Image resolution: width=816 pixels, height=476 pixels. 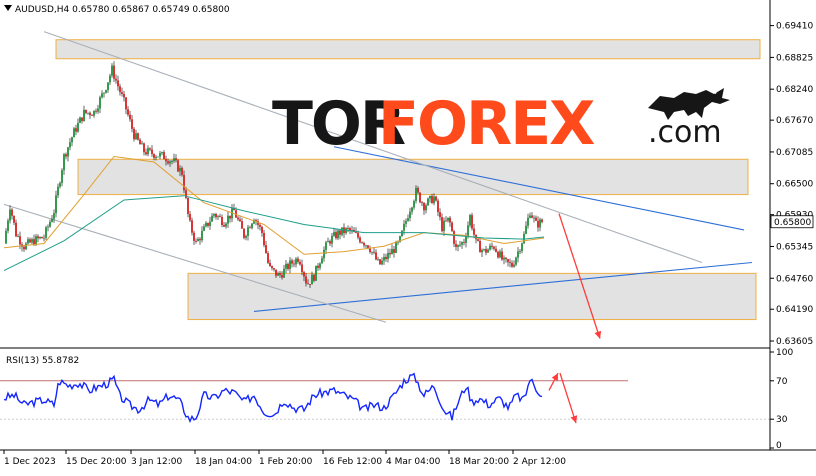 I want to click on y-tick-label: 0.64760, so click(x=794, y=279).